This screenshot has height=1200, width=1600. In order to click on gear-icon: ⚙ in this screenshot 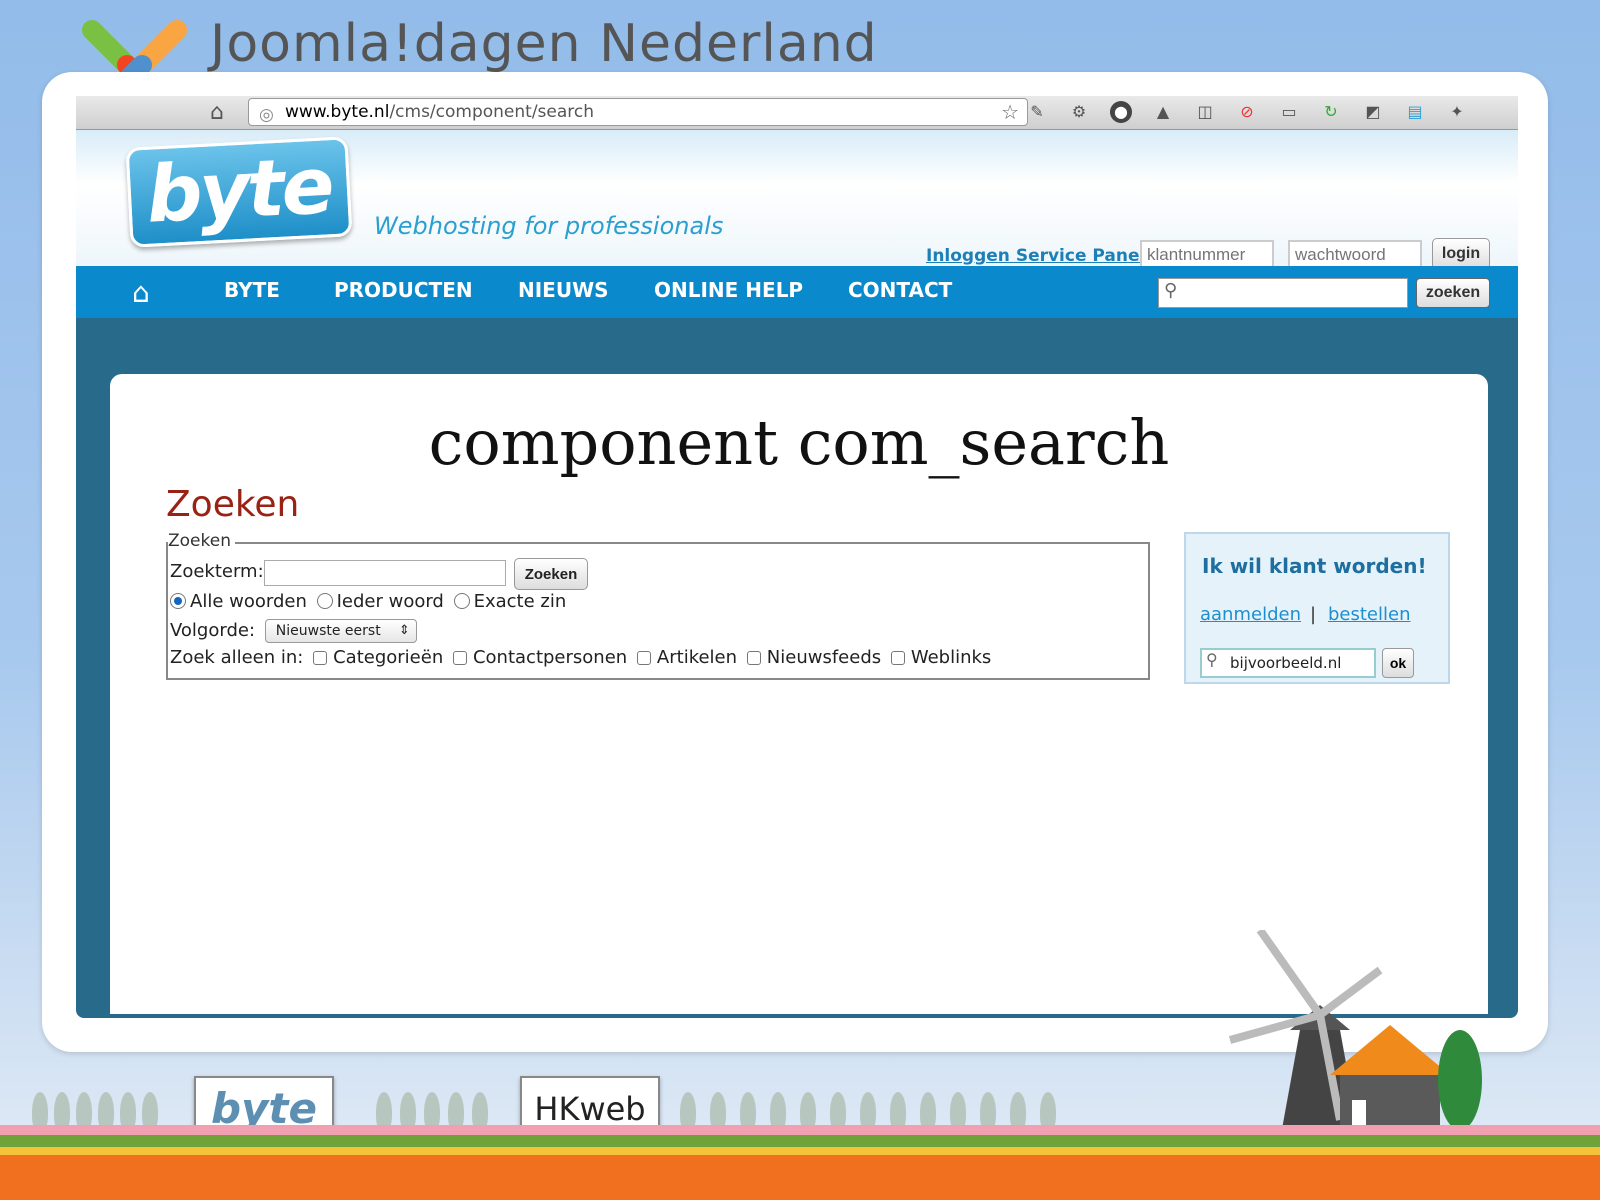, I will do `click(1079, 112)`.